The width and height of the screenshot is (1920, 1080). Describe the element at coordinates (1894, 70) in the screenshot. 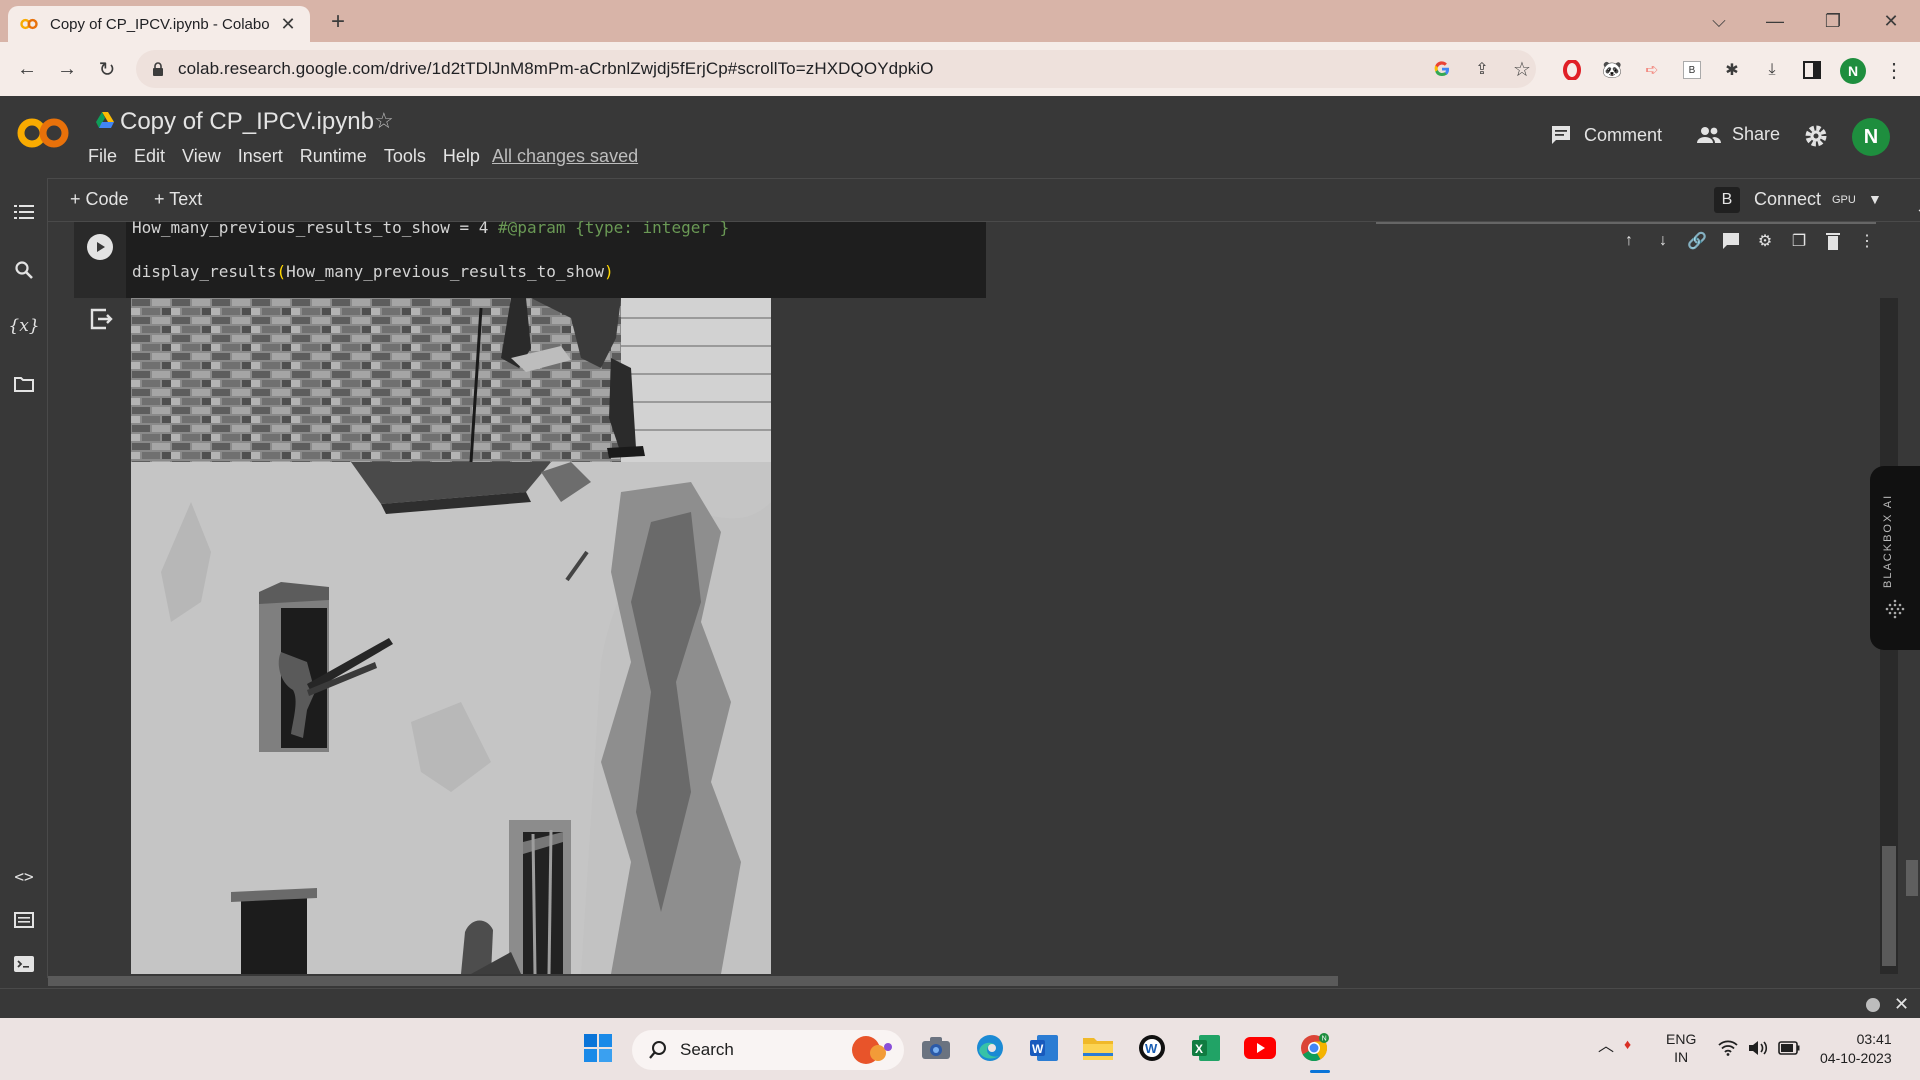

I see `browser-menu-icon: ⋮` at that location.